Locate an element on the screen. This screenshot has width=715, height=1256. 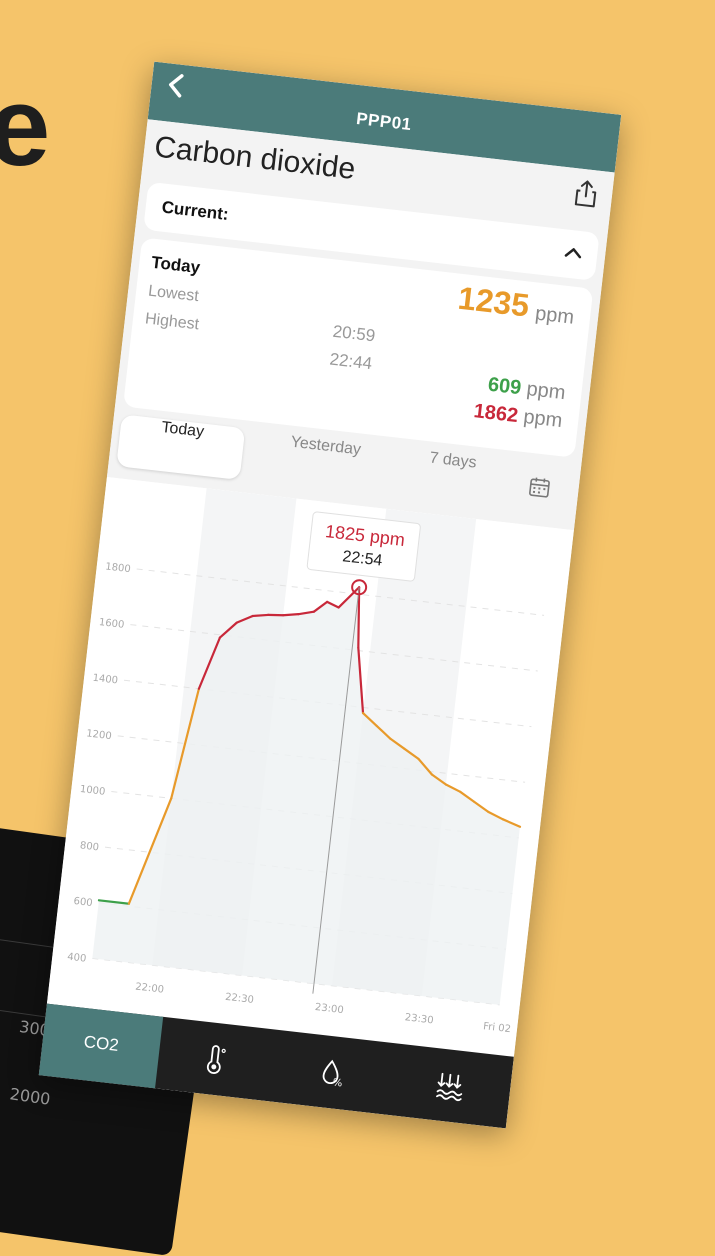
edge-letter-fragment: e is located at coordinates (25, 126).